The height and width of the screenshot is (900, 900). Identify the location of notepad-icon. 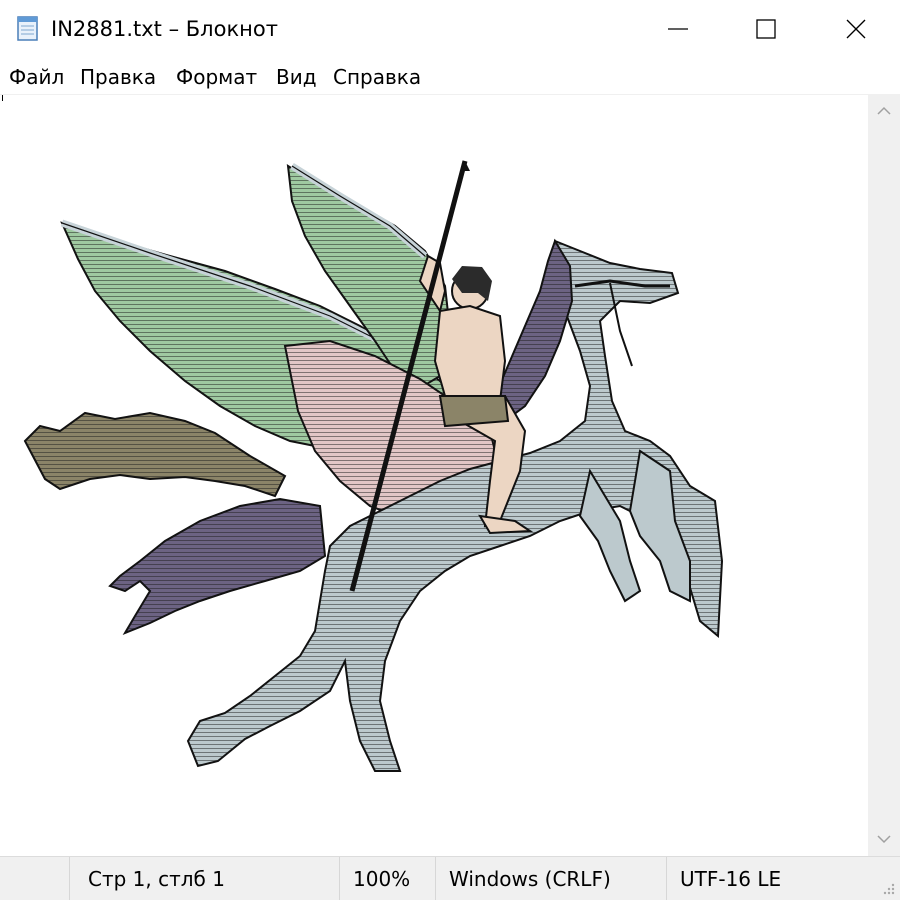
(27, 28).